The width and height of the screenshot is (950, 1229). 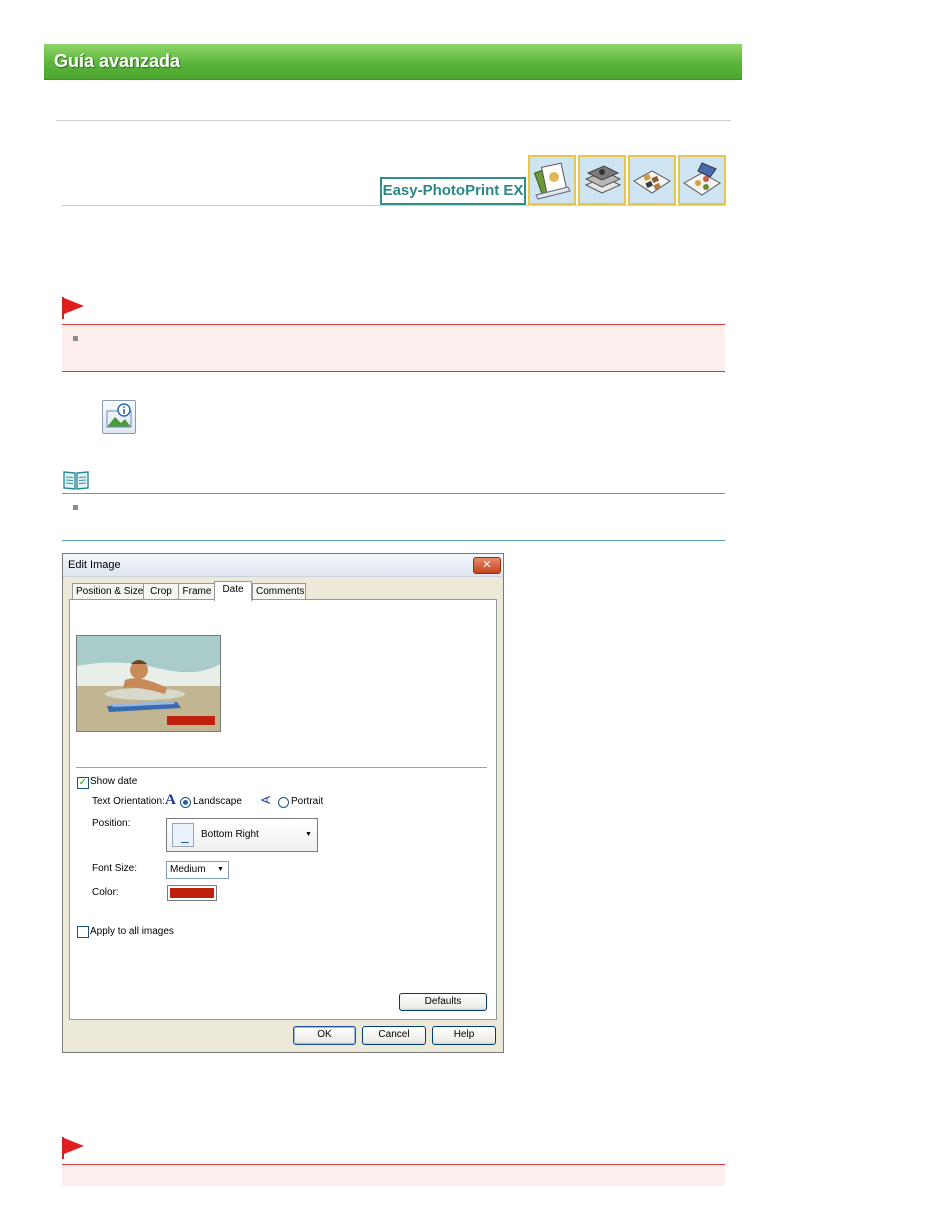 I want to click on landscape-radio, so click(x=185, y=802).